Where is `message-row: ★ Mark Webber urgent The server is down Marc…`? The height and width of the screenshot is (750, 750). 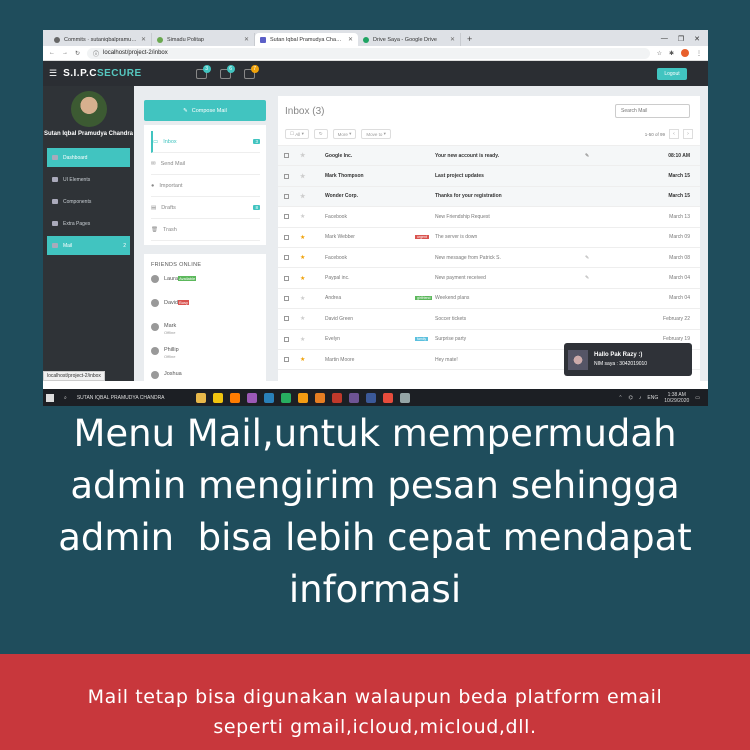
message-row: ★ Mark Webber urgent The server is down Marc… is located at coordinates (489, 238).